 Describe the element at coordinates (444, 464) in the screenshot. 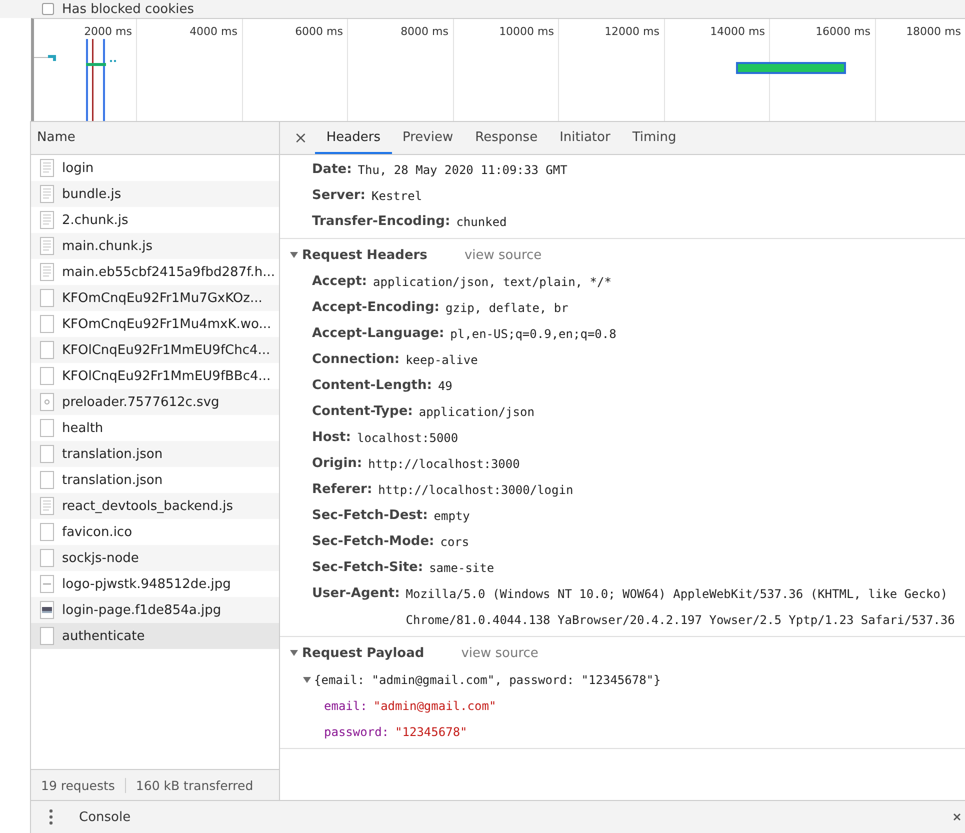

I see `header-value: http://localhost:3000` at that location.